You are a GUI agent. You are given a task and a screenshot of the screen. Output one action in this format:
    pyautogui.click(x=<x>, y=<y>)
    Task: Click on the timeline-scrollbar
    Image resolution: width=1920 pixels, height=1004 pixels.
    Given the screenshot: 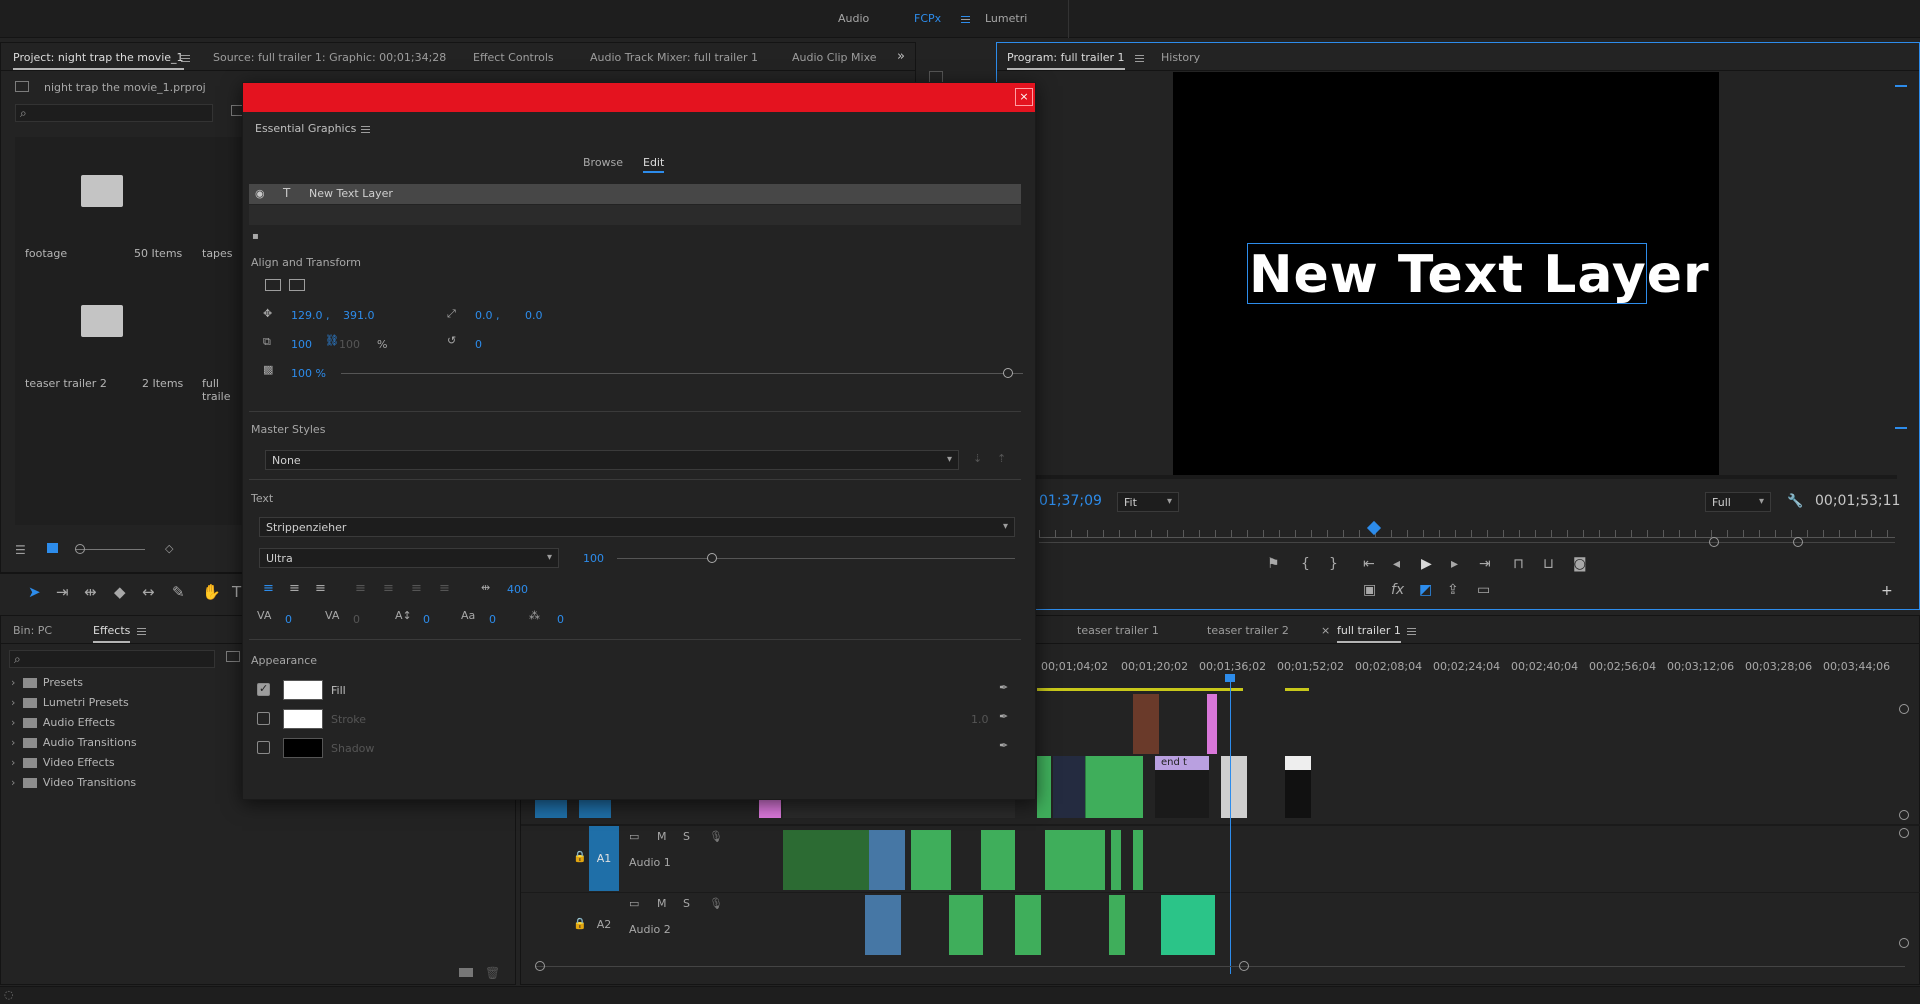 What is the action you would take?
    pyautogui.click(x=1220, y=966)
    